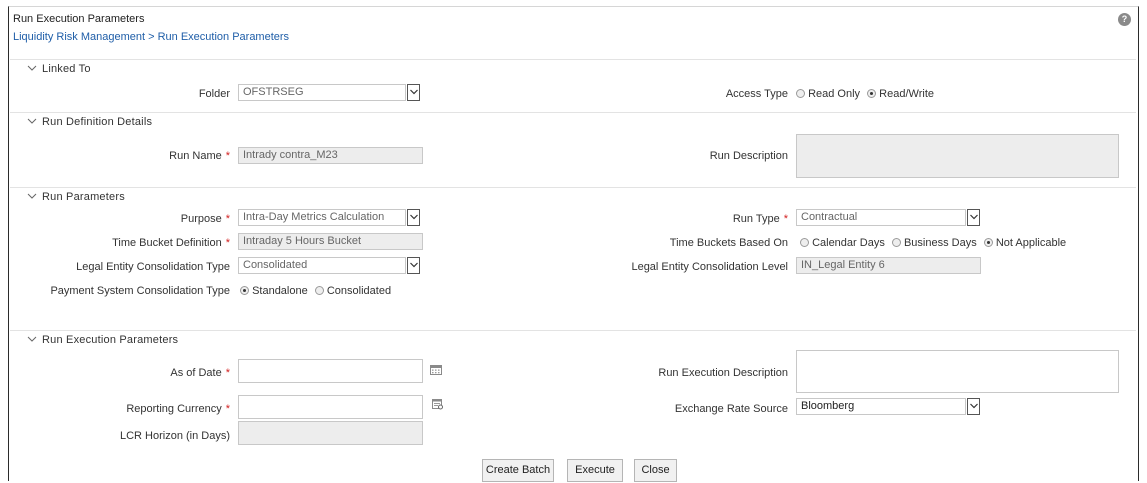 This screenshot has width=1147, height=483. Describe the element at coordinates (940, 243) in the screenshot. I see `business-days-label: Business Days` at that location.